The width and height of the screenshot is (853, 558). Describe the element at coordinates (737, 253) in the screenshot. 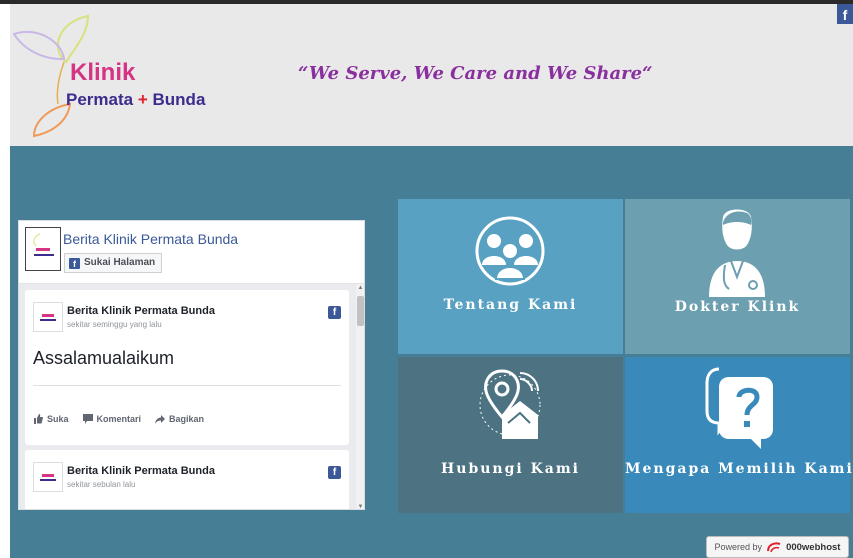

I see `doctor-icon` at that location.